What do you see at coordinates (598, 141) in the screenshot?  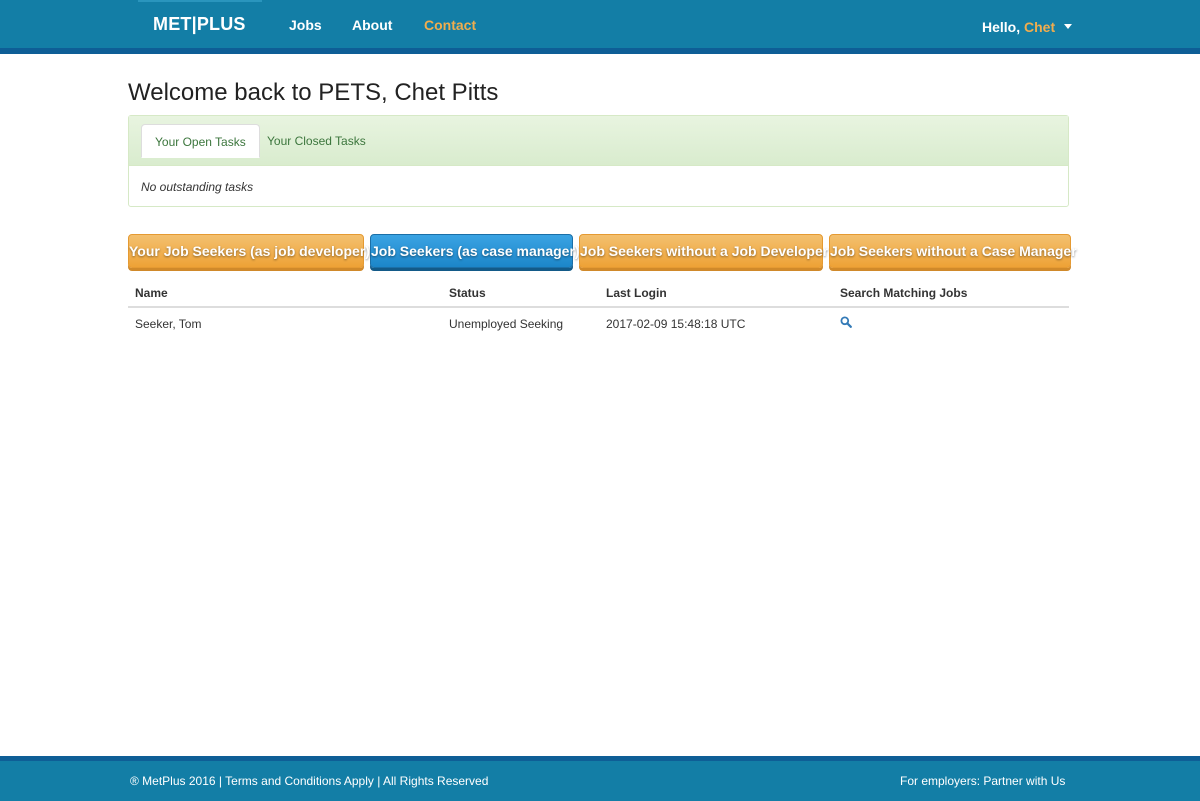 I see `tasks-tab-bar: Your Open Tasks Your Closed Tasks` at bounding box center [598, 141].